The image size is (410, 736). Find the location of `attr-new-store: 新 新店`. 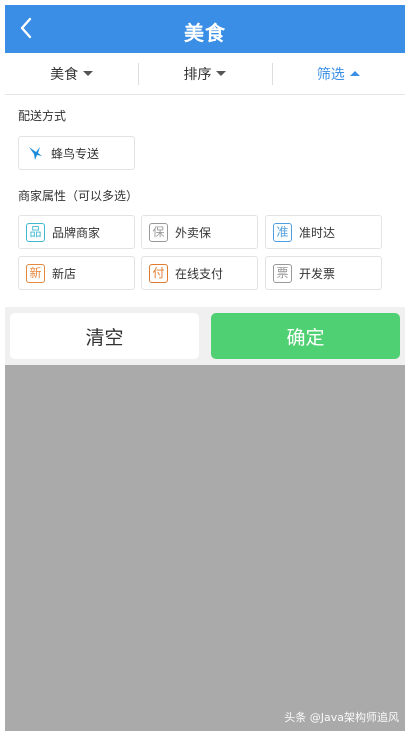

attr-new-store: 新 新店 is located at coordinates (76, 273).